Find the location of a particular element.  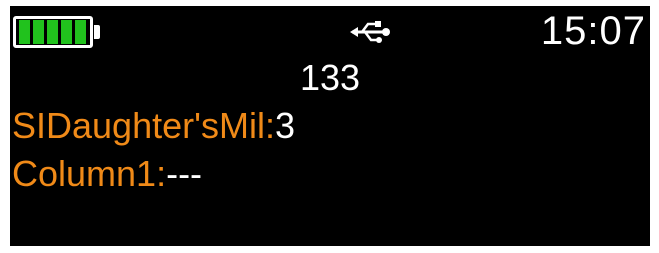

field-row: SIDaughter'sMil:3 is located at coordinates (153, 126).